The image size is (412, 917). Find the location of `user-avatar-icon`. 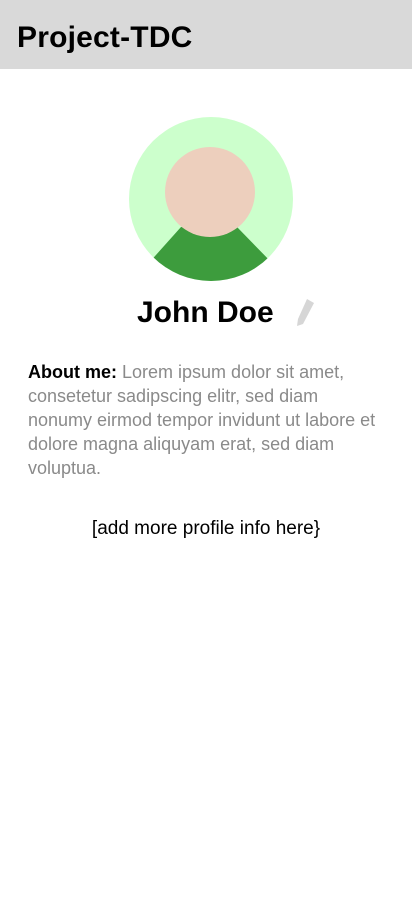

user-avatar-icon is located at coordinates (211, 199).